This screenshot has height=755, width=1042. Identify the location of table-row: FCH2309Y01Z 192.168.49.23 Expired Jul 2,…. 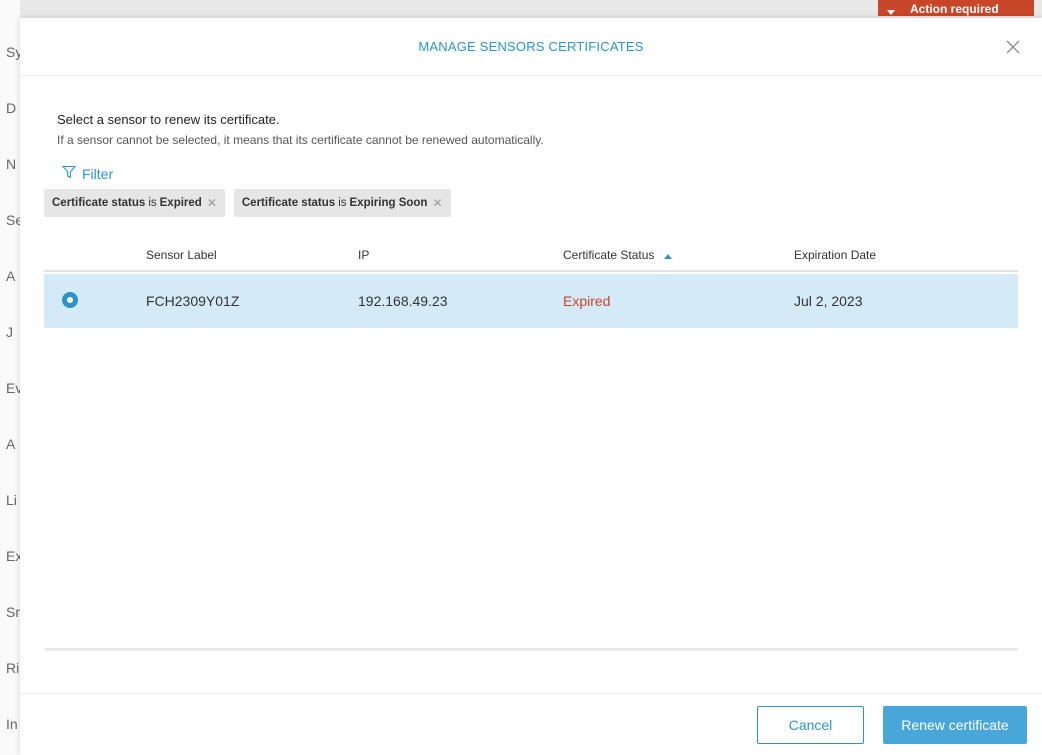
(531, 301).